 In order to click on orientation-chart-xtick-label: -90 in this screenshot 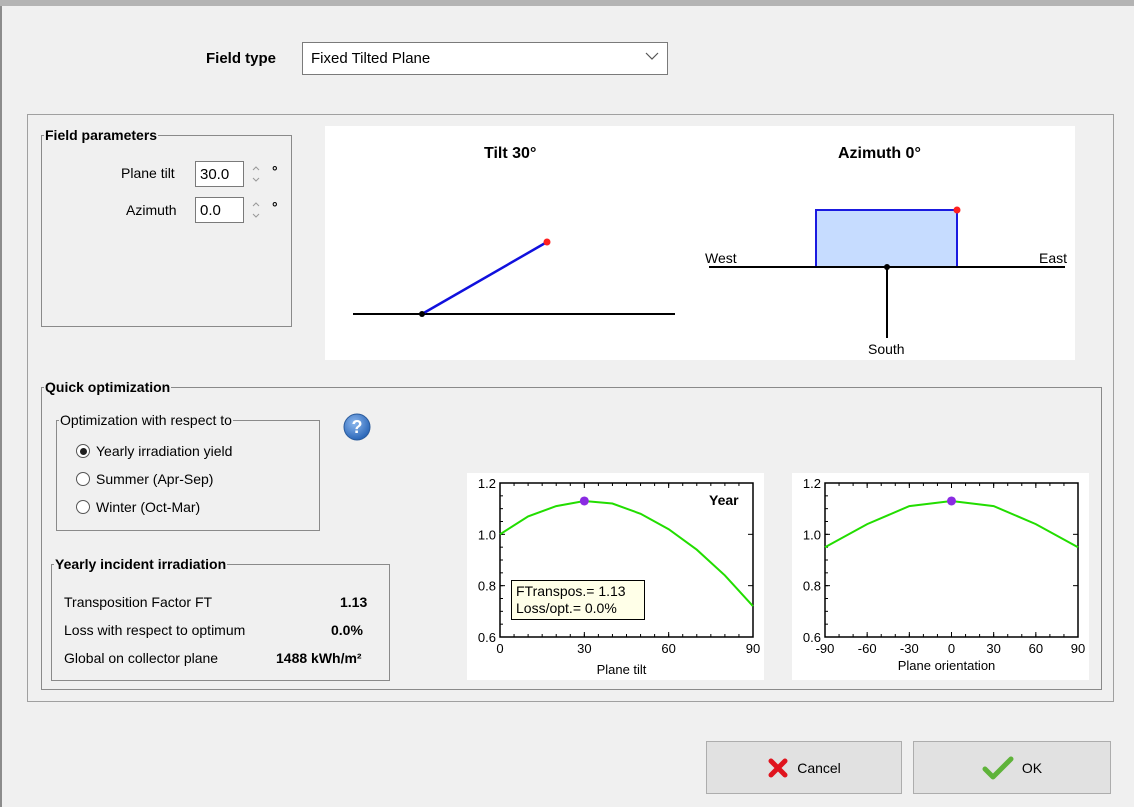, I will do `click(825, 648)`.